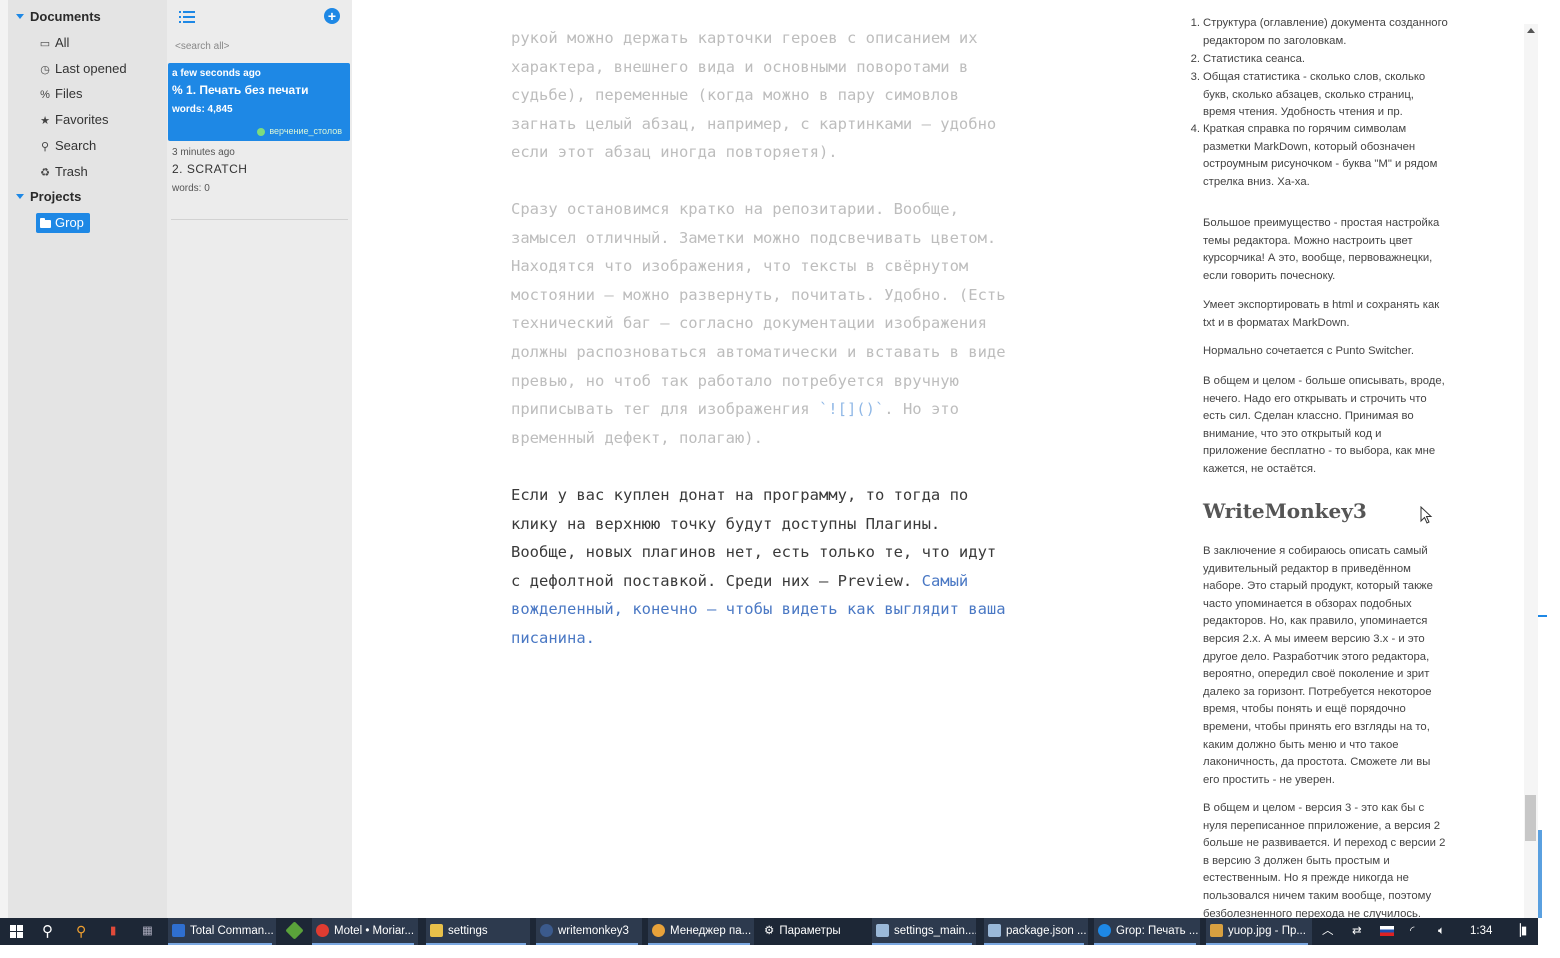 Image resolution: width=1560 pixels, height=958 pixels. Describe the element at coordinates (259, 219) in the screenshot. I see `divider` at that location.